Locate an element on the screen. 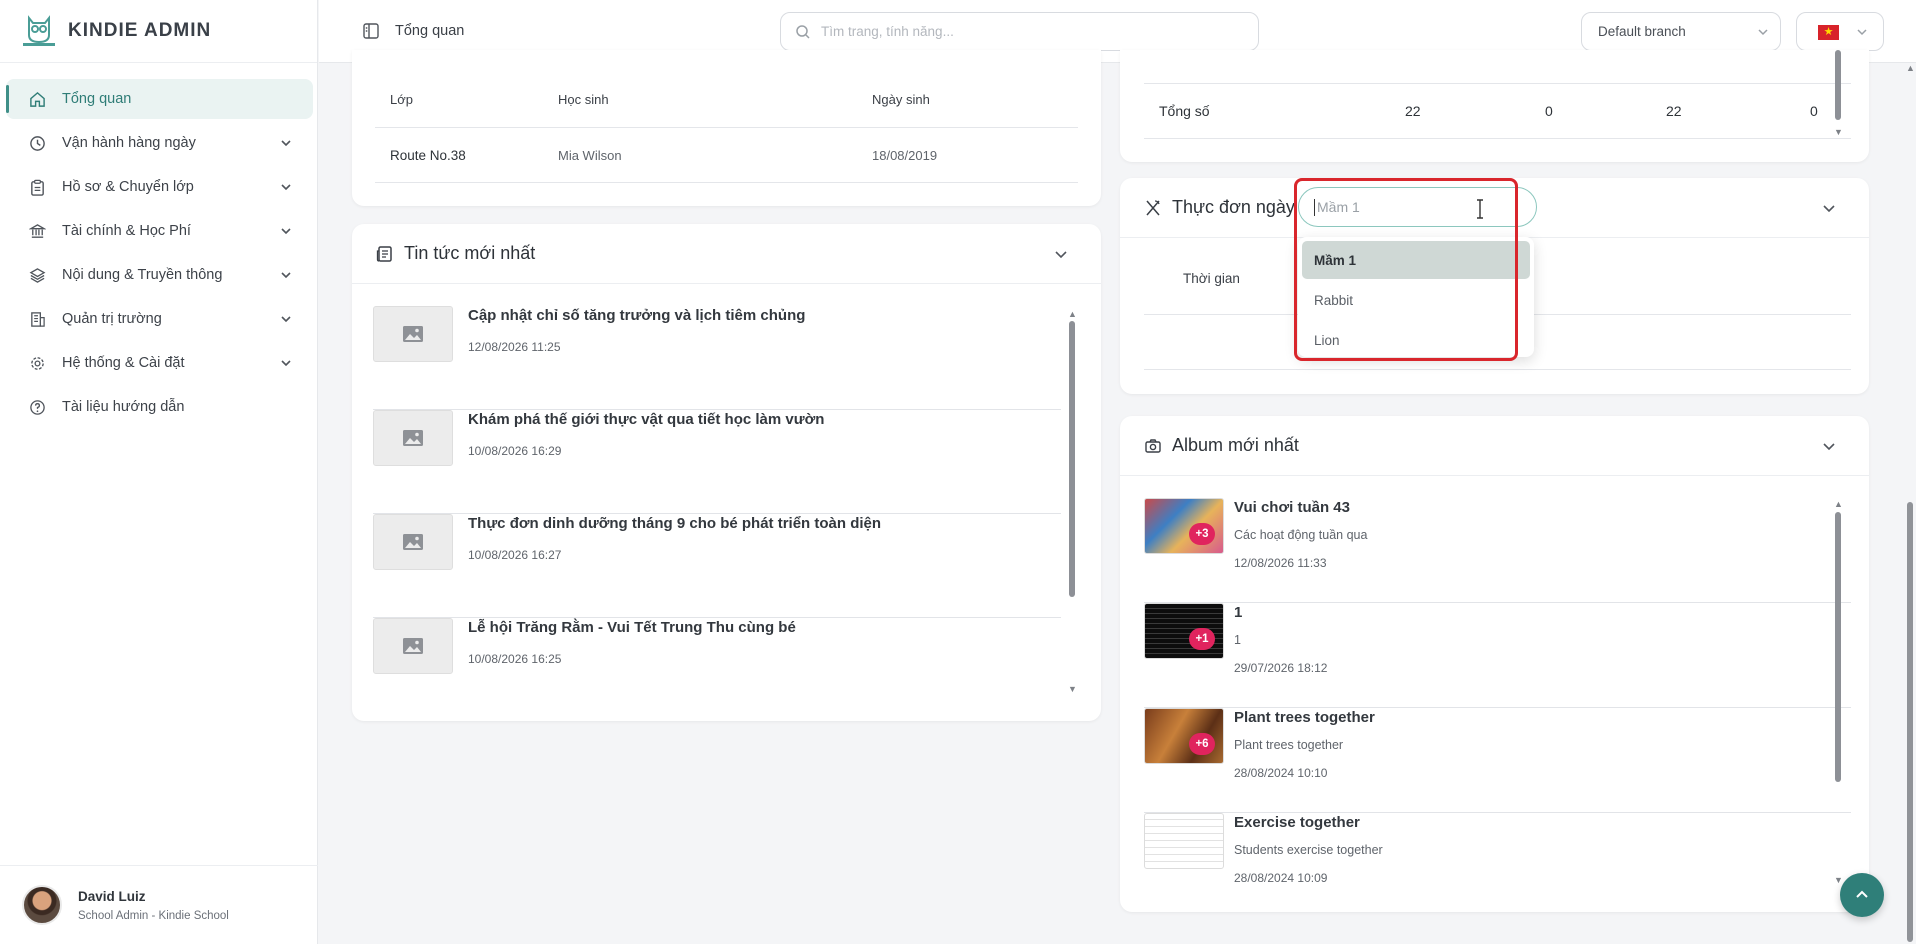  totals-scrollbar: ▼ is located at coordinates (1838, 93).